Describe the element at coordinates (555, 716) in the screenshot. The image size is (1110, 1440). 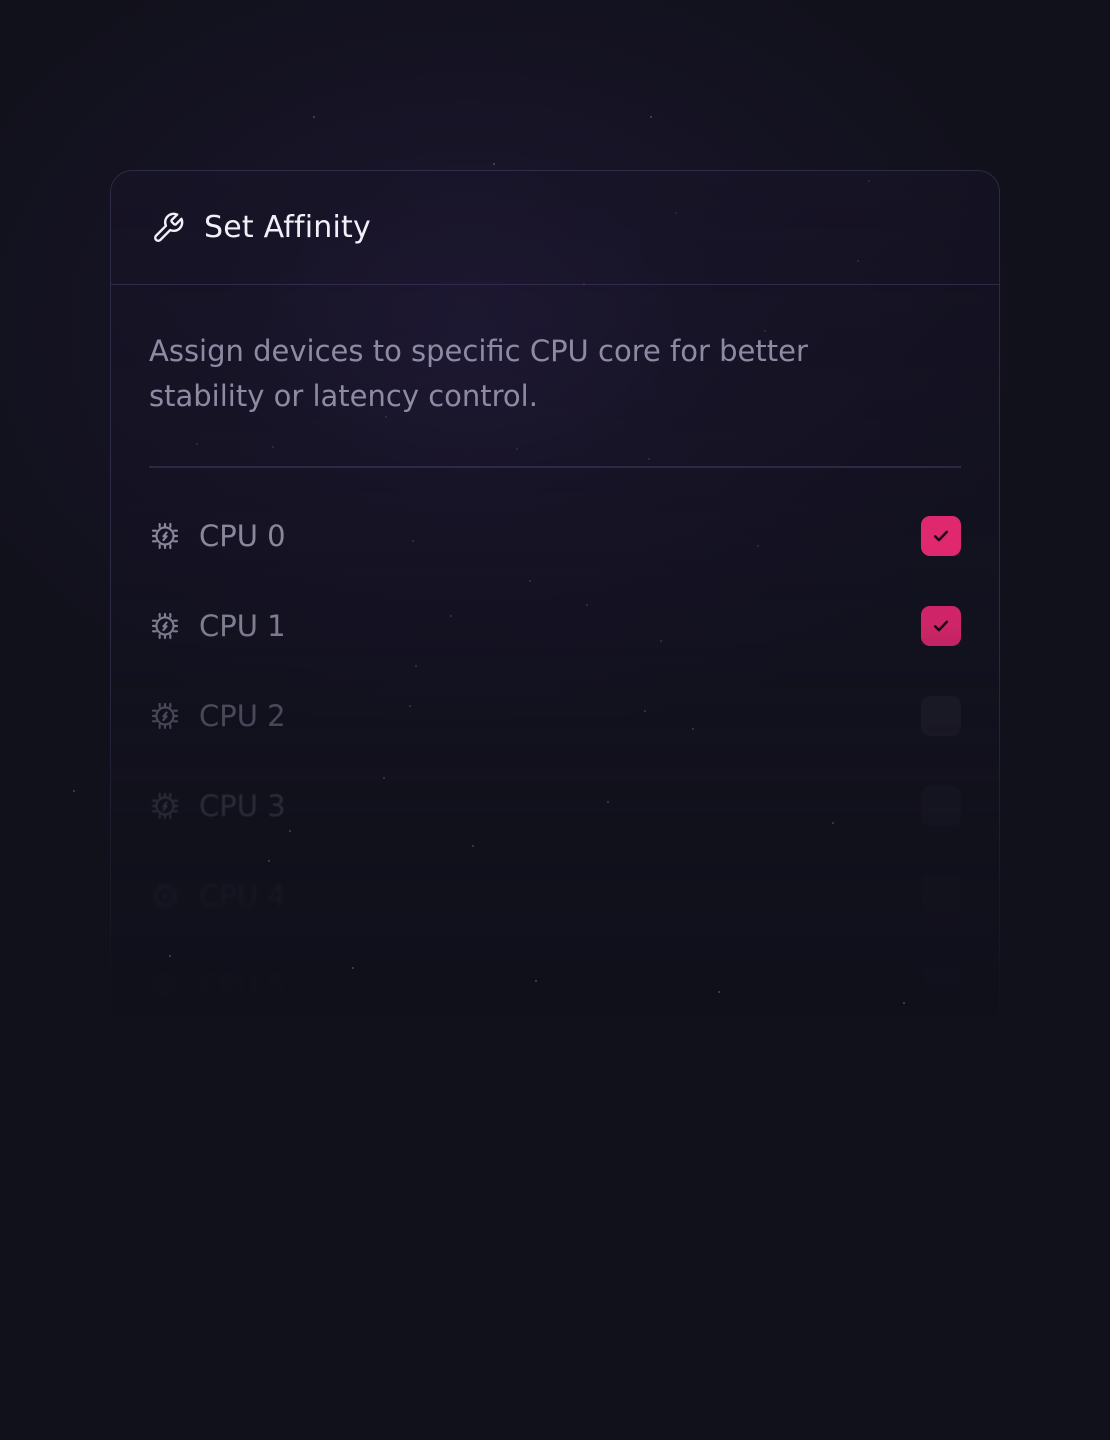
I see `cpu-row-2: CPU 2` at that location.